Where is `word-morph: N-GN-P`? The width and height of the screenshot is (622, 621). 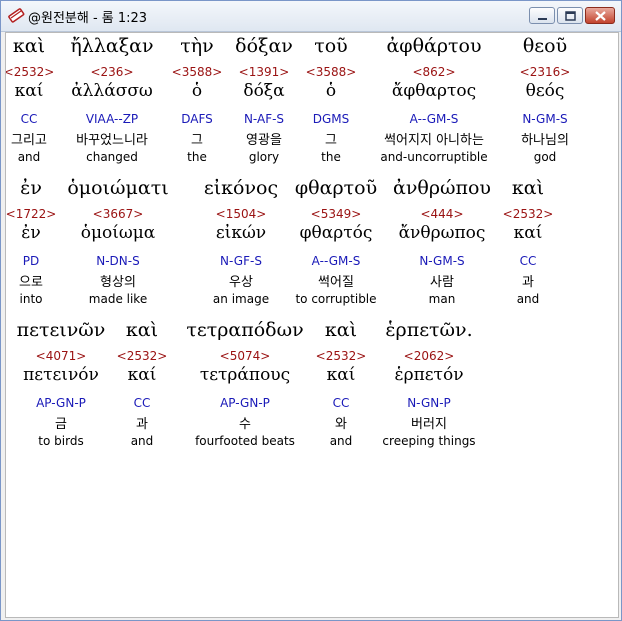
word-morph: N-GN-P is located at coordinates (429, 403).